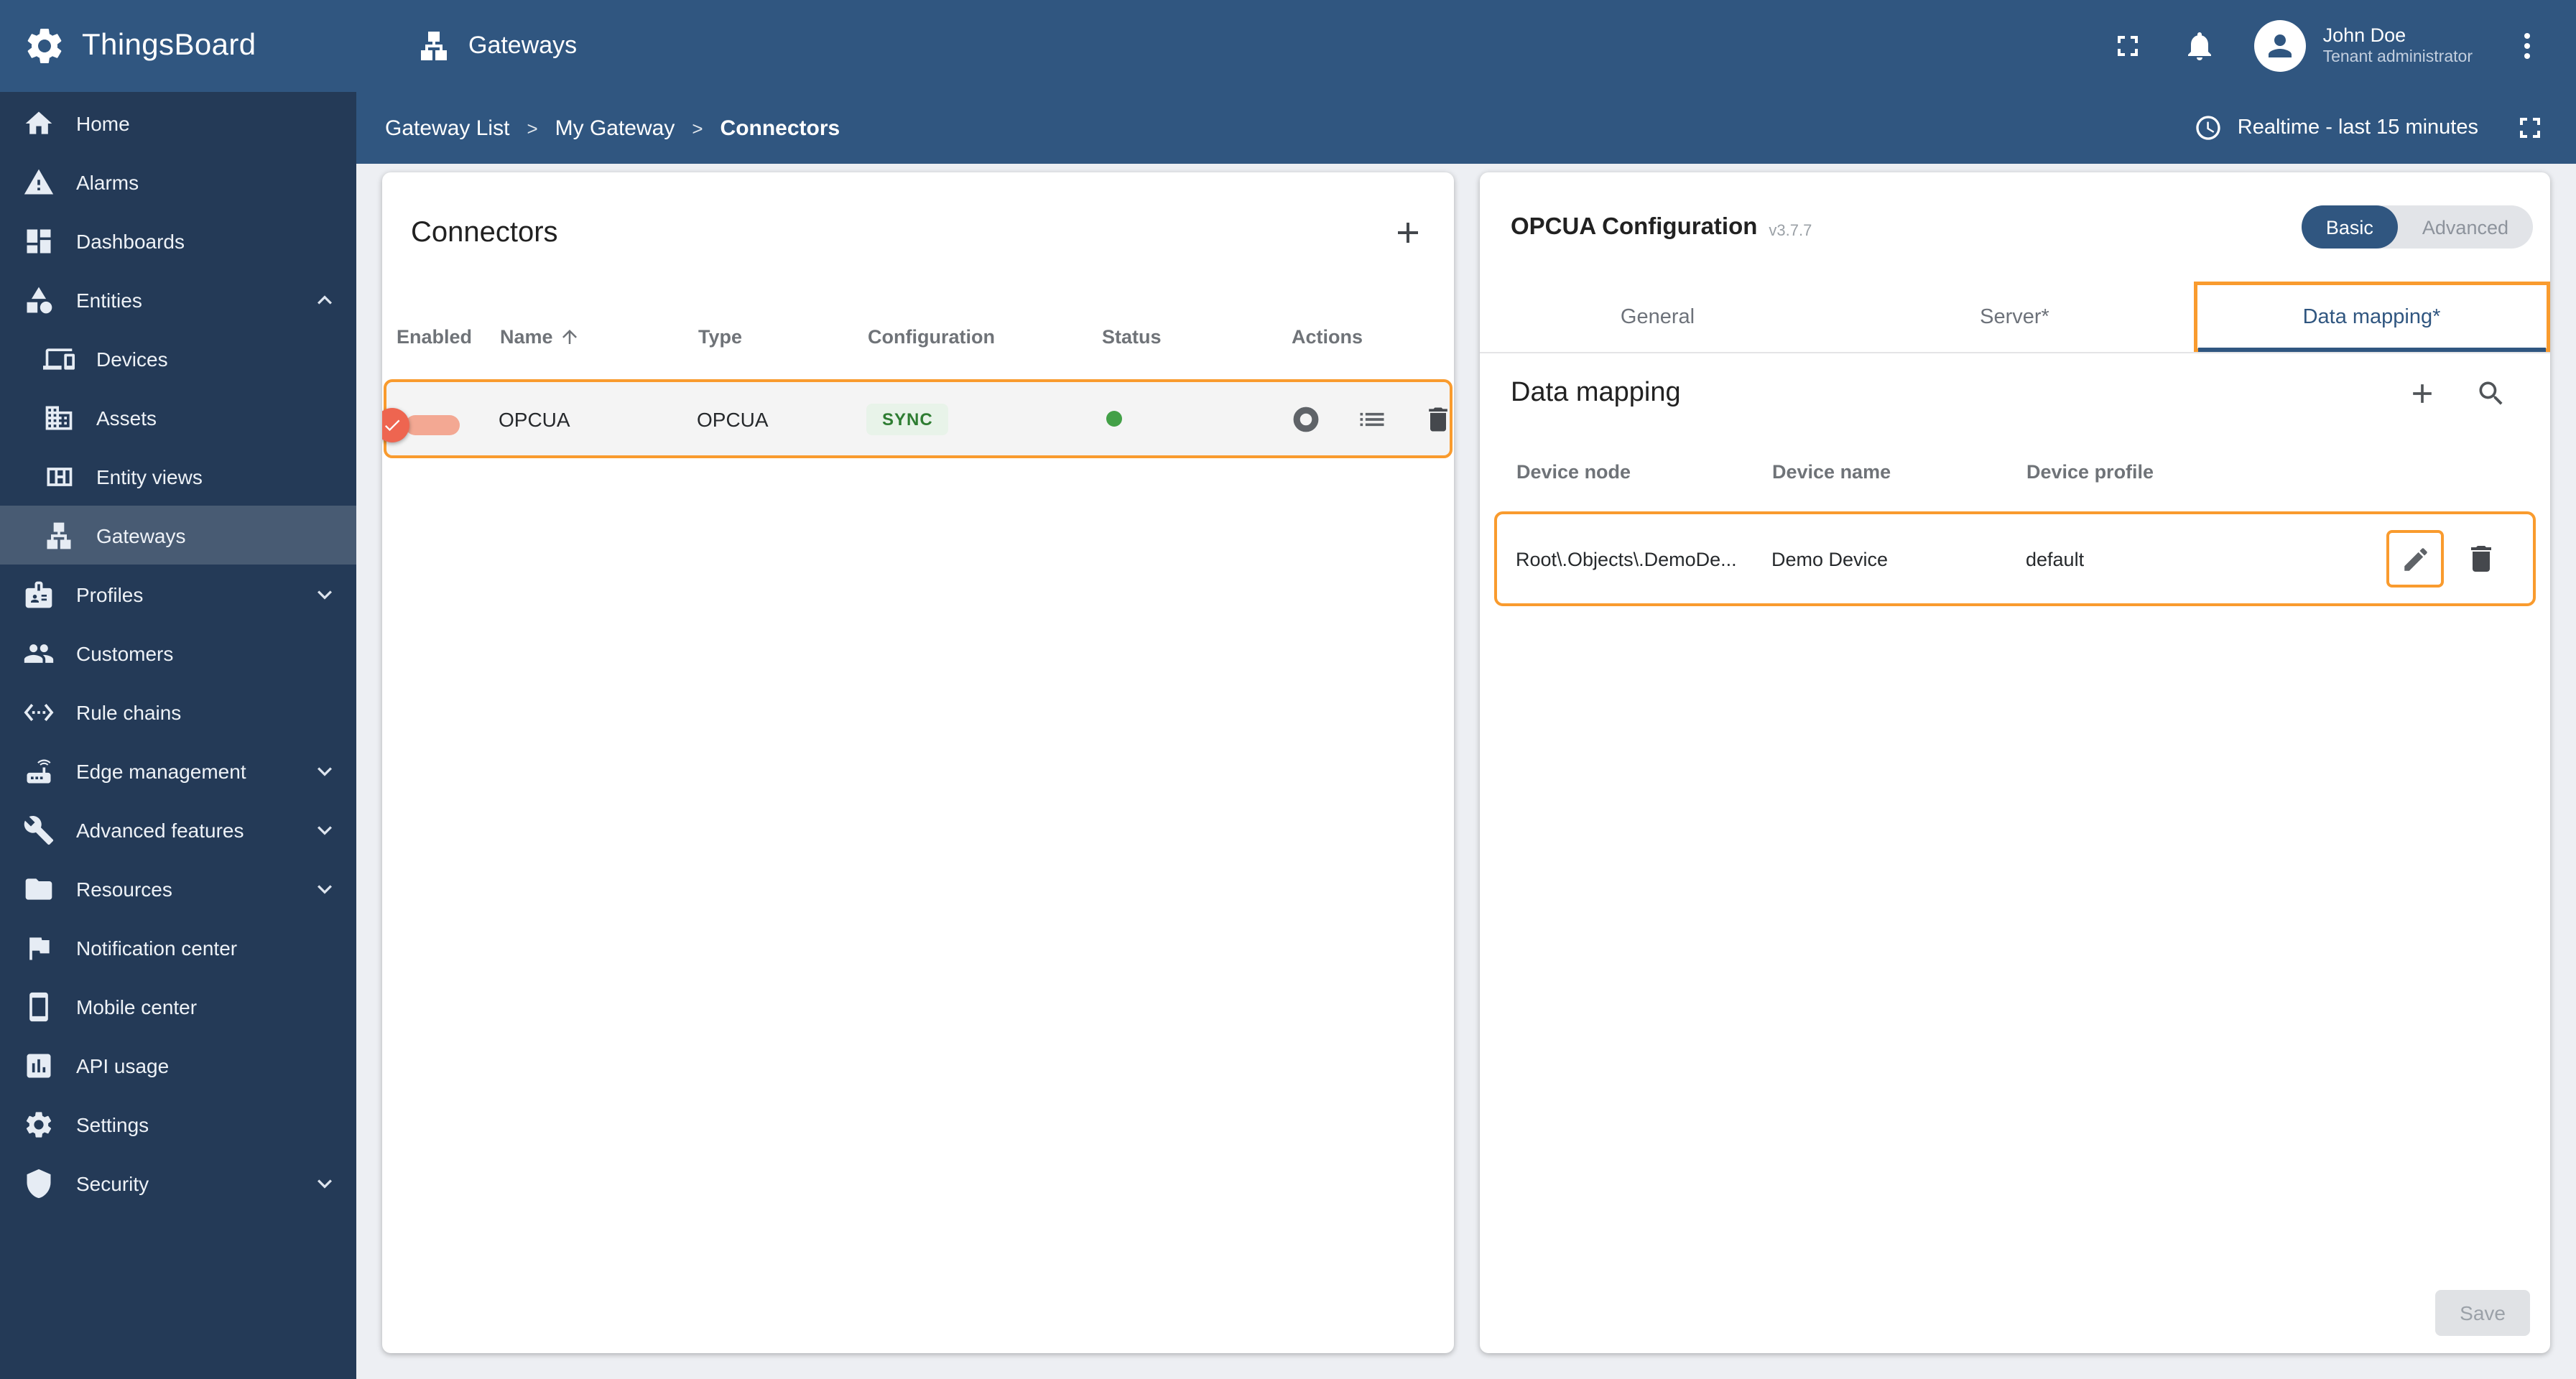 The width and height of the screenshot is (2576, 1379). What do you see at coordinates (569, 336) in the screenshot?
I see `sort-ascending-icon` at bounding box center [569, 336].